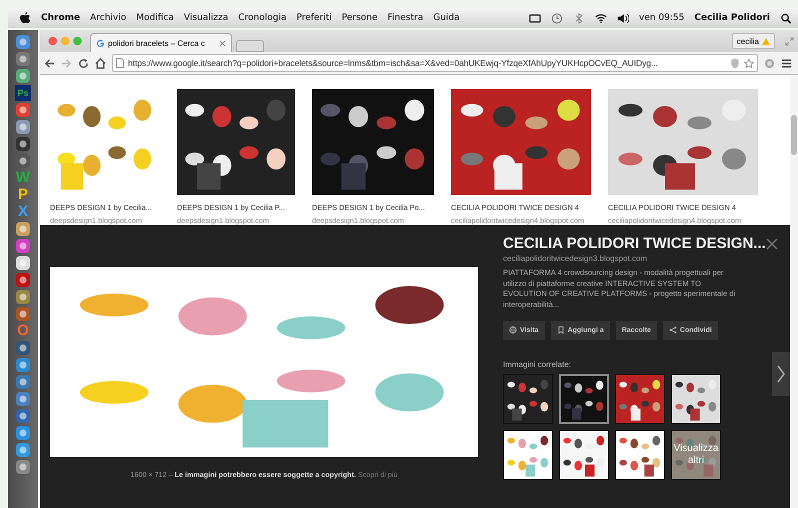  Describe the element at coordinates (161, 42) in the screenshot. I see `browser-tab: polidori bracelets – Cerca c` at that location.